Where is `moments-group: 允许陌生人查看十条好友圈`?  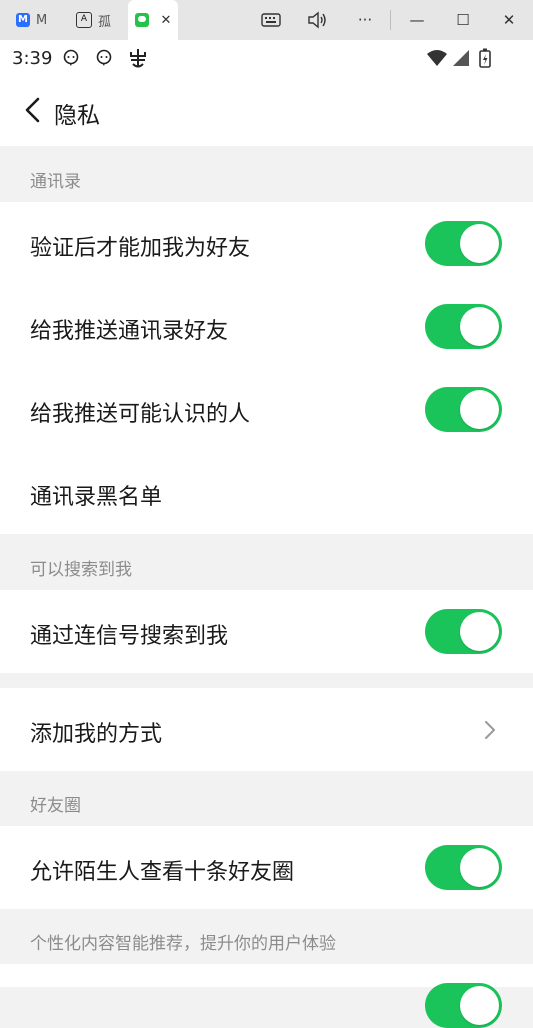 moments-group: 允许陌生人查看十条好友圈 is located at coordinates (266, 867).